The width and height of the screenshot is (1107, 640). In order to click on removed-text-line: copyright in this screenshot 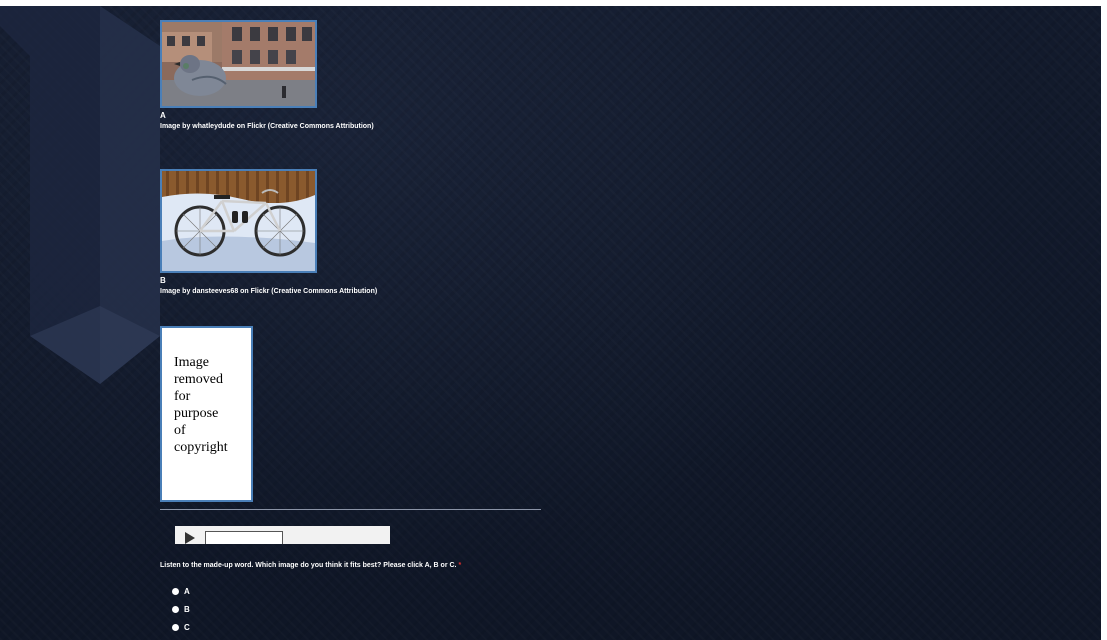, I will do `click(201, 447)`.